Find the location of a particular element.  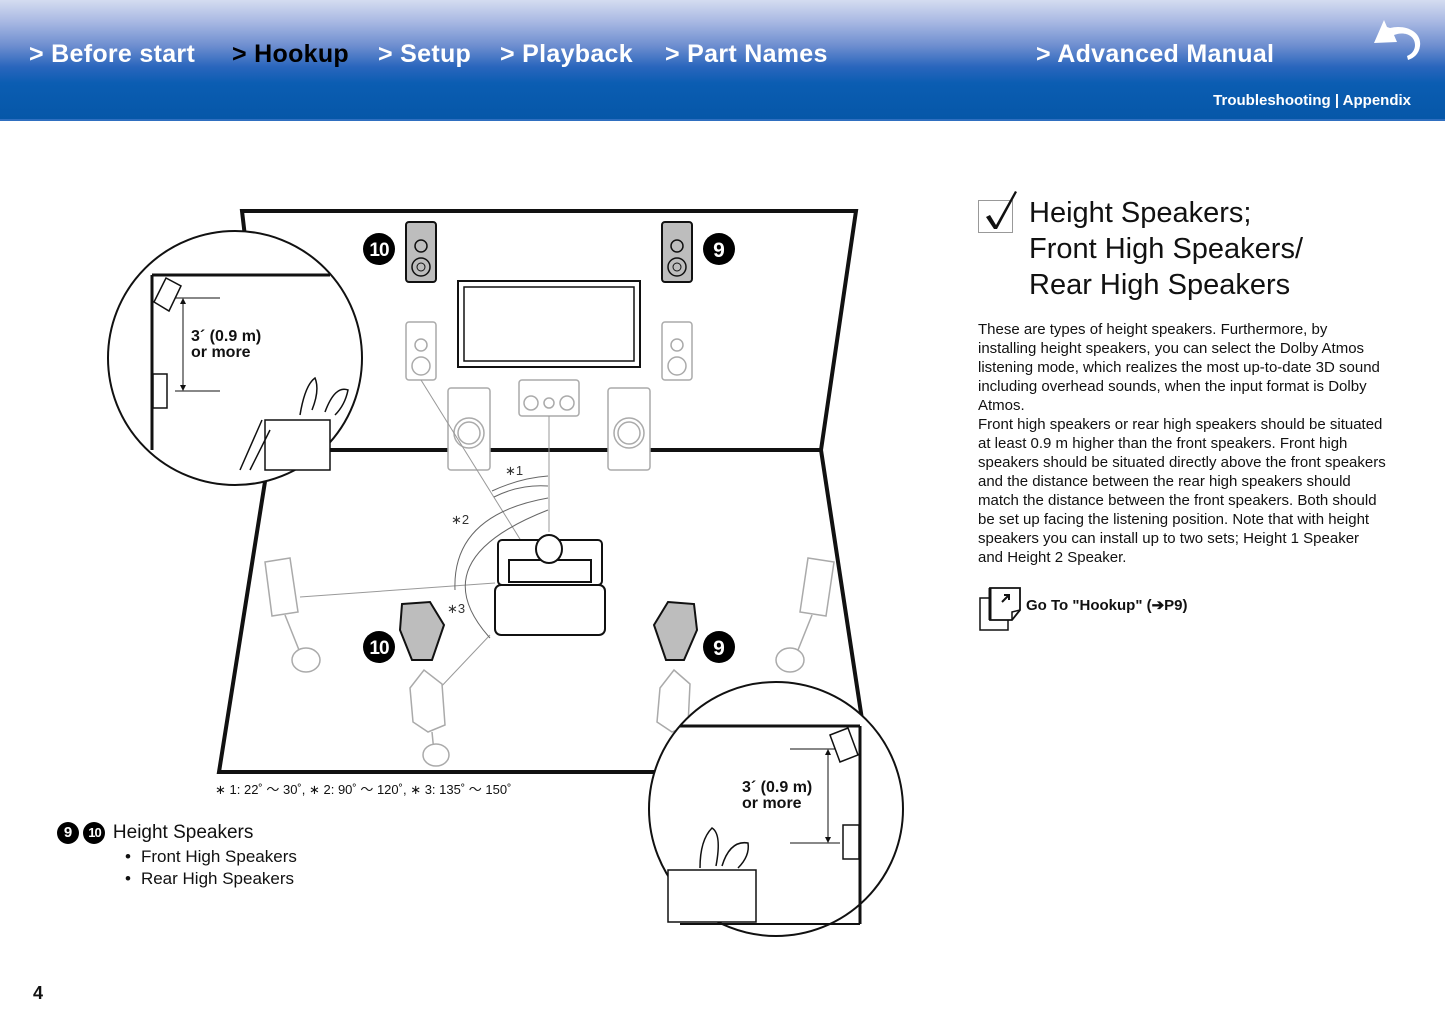

link-troubleshooting: Troubleshooting is located at coordinates (1272, 100).